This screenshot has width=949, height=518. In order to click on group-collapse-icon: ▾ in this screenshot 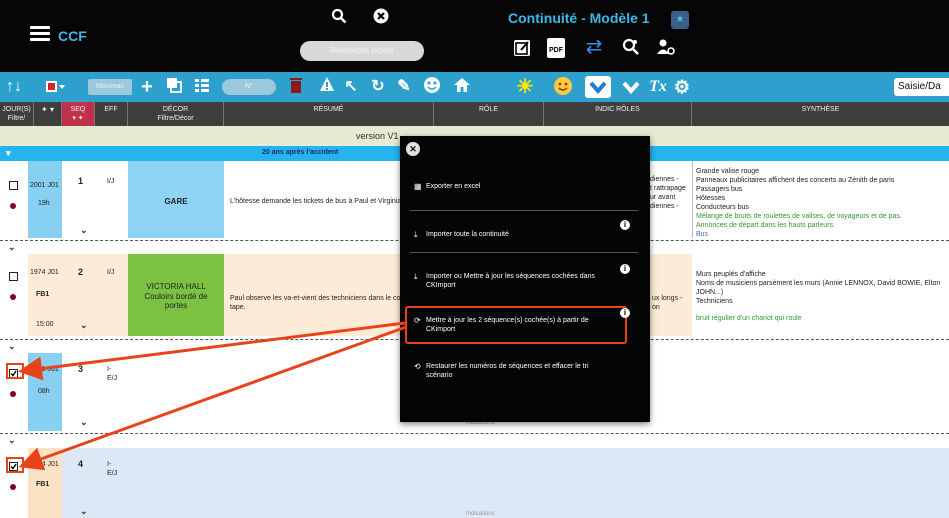, I will do `click(8, 153)`.